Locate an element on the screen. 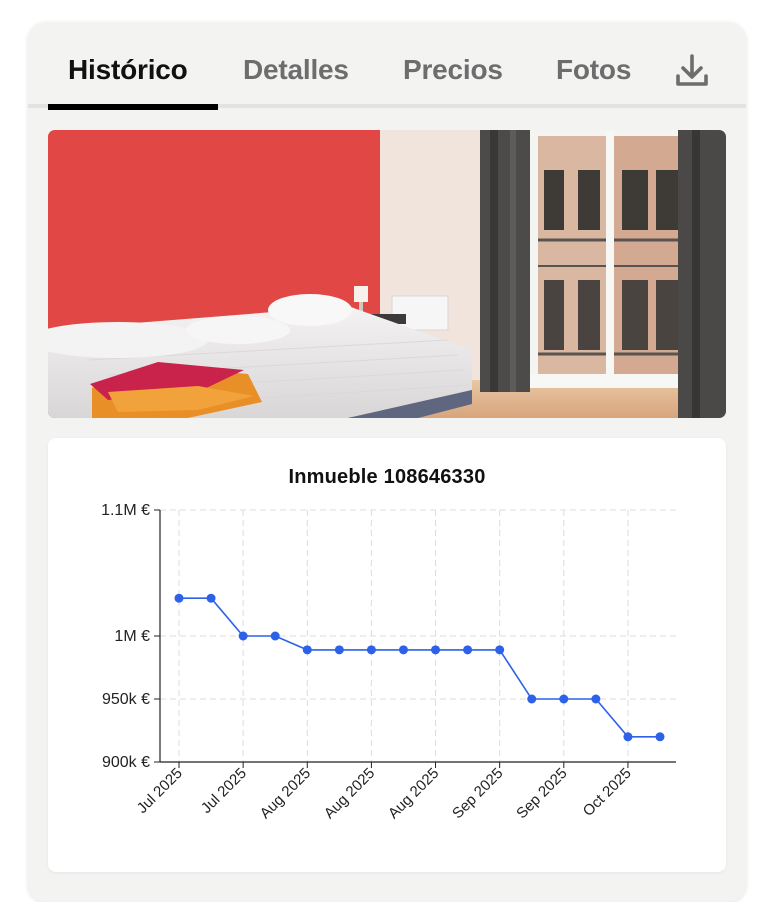 Image resolution: width=776 pixels, height=902 pixels. x-tick-label: Oct 2025 is located at coordinates (607, 792).